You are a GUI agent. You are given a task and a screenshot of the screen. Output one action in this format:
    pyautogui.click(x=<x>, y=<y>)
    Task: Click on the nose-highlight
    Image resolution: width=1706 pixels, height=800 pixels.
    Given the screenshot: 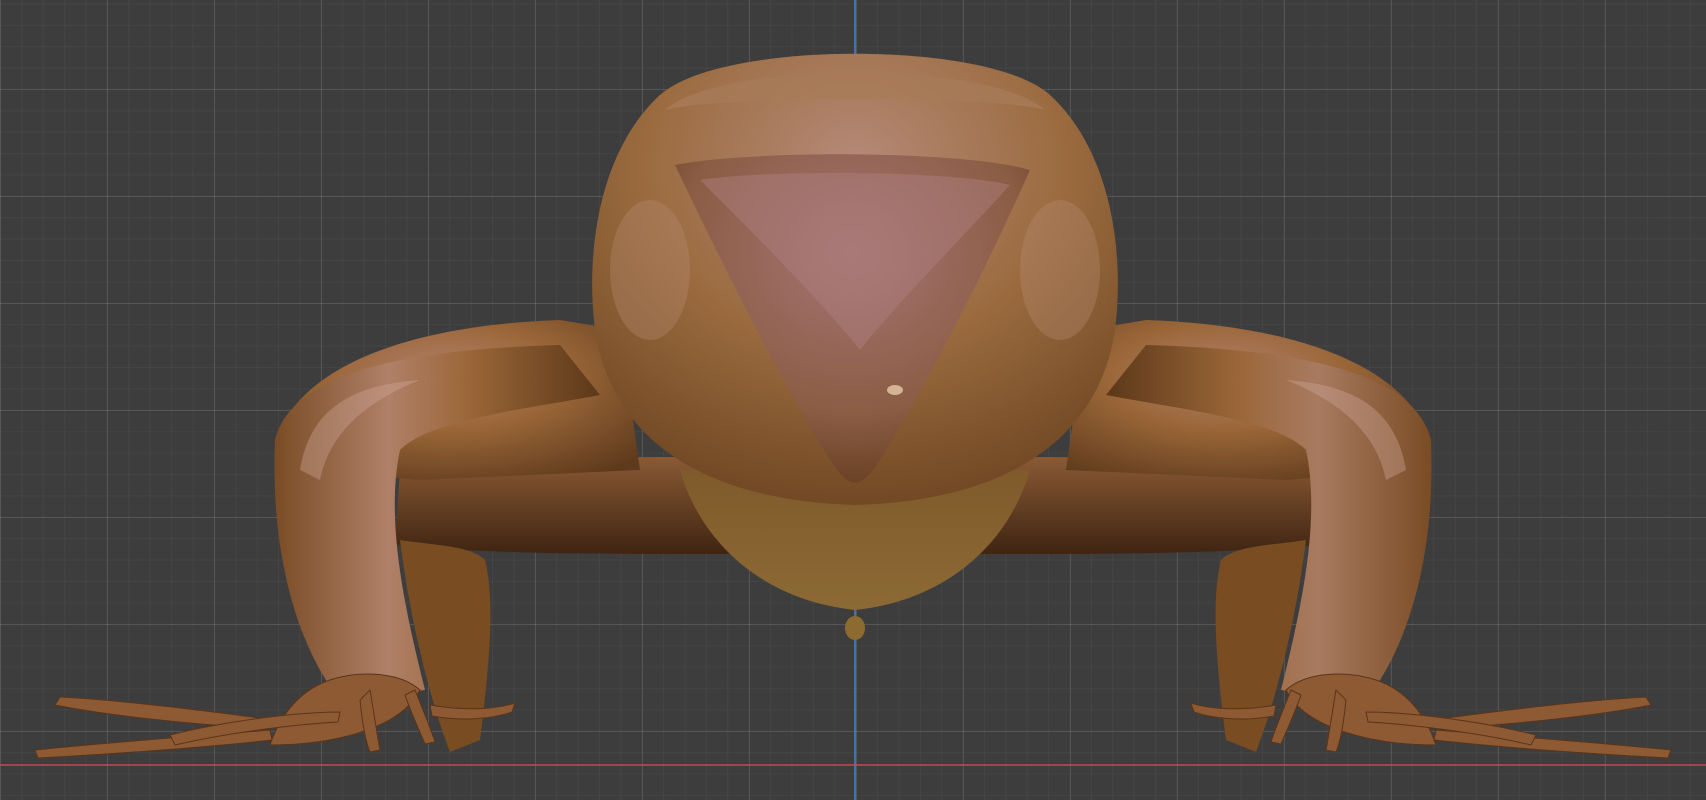 What is the action you would take?
    pyautogui.click(x=895, y=390)
    